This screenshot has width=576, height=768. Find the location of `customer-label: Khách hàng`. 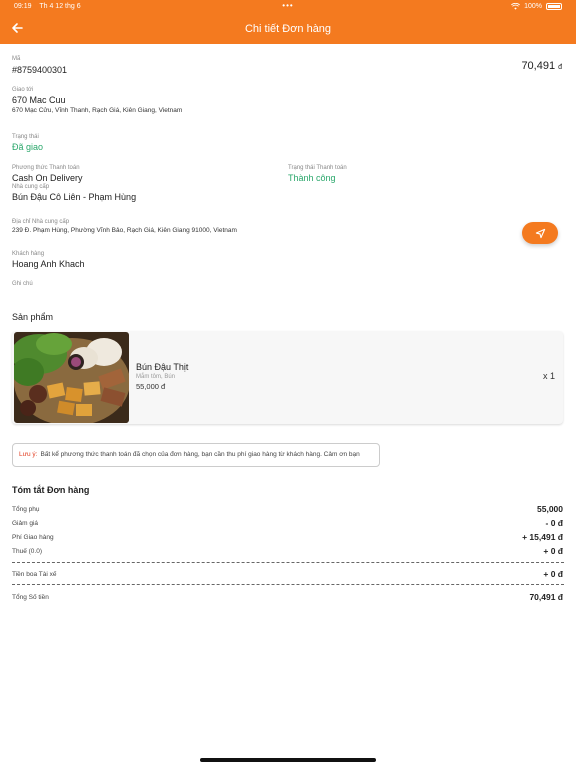

customer-label: Khách hàng is located at coordinates (28, 254).